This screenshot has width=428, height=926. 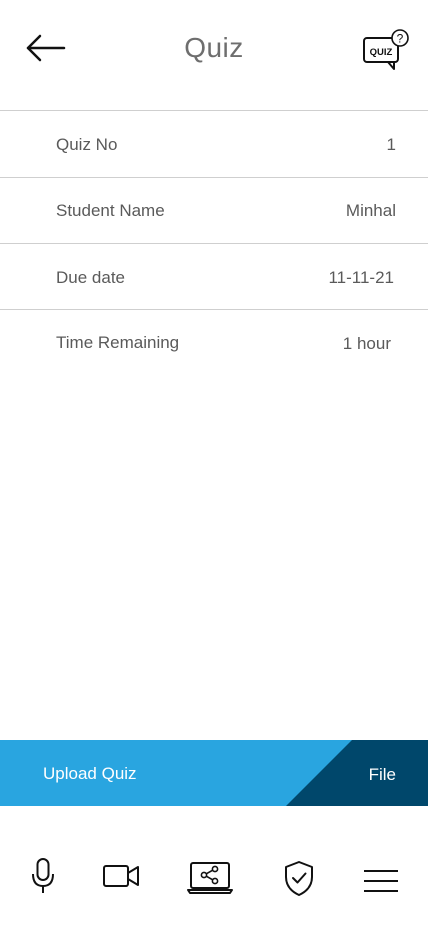 What do you see at coordinates (214, 773) in the screenshot?
I see `upload-bar: Upload Quiz File` at bounding box center [214, 773].